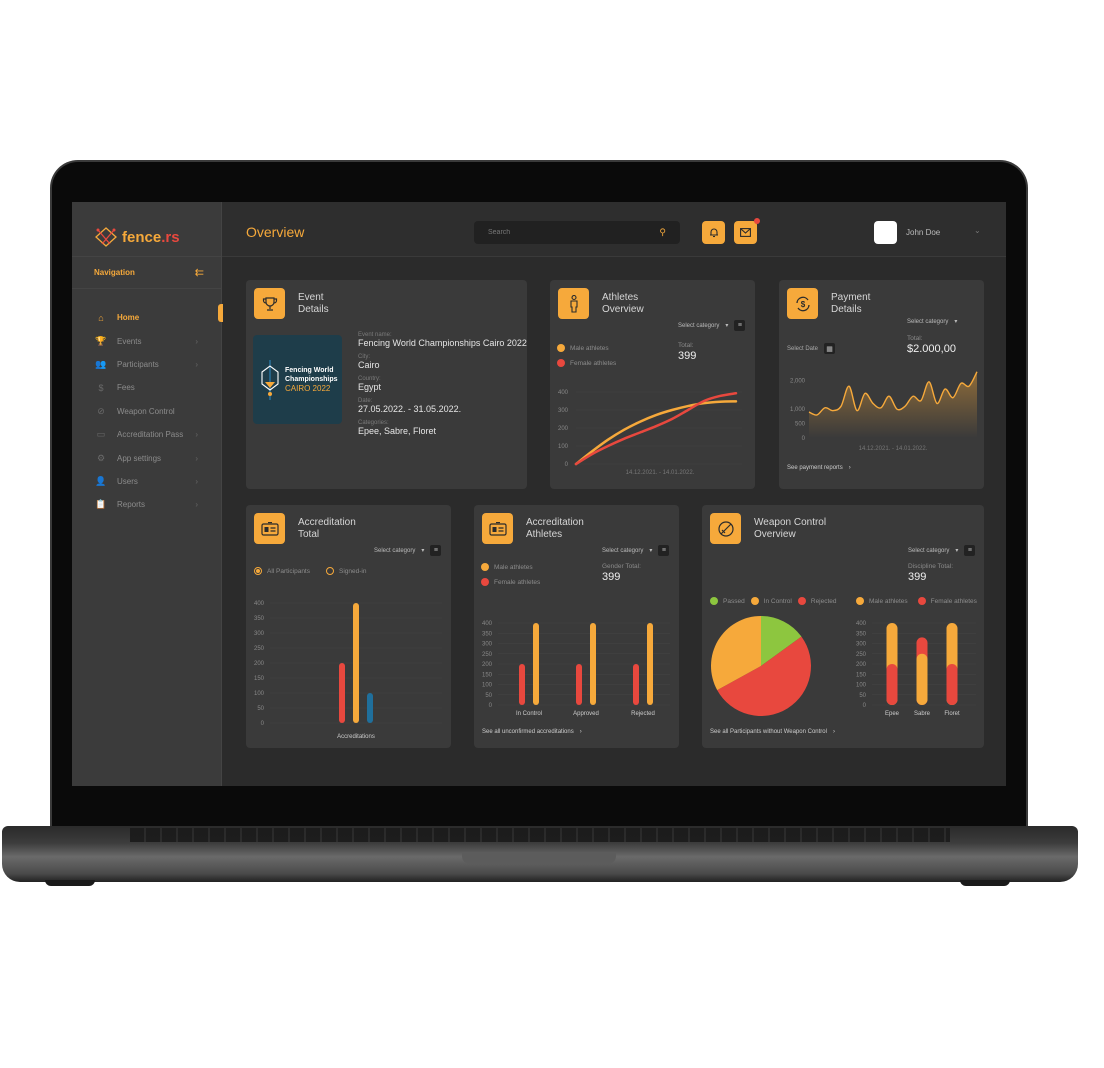 The height and width of the screenshot is (1068, 1104). Describe the element at coordinates (916, 669) in the screenshot. I see `weapon-control-stacked-bar-chart: 0 50 100 150 200 250 300 350 400 Epee Sabre Floret` at that location.